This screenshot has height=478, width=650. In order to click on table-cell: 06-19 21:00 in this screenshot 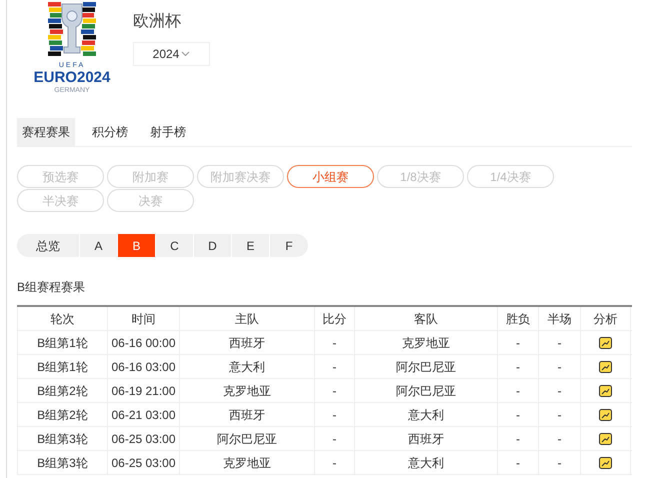, I will do `click(143, 390)`.